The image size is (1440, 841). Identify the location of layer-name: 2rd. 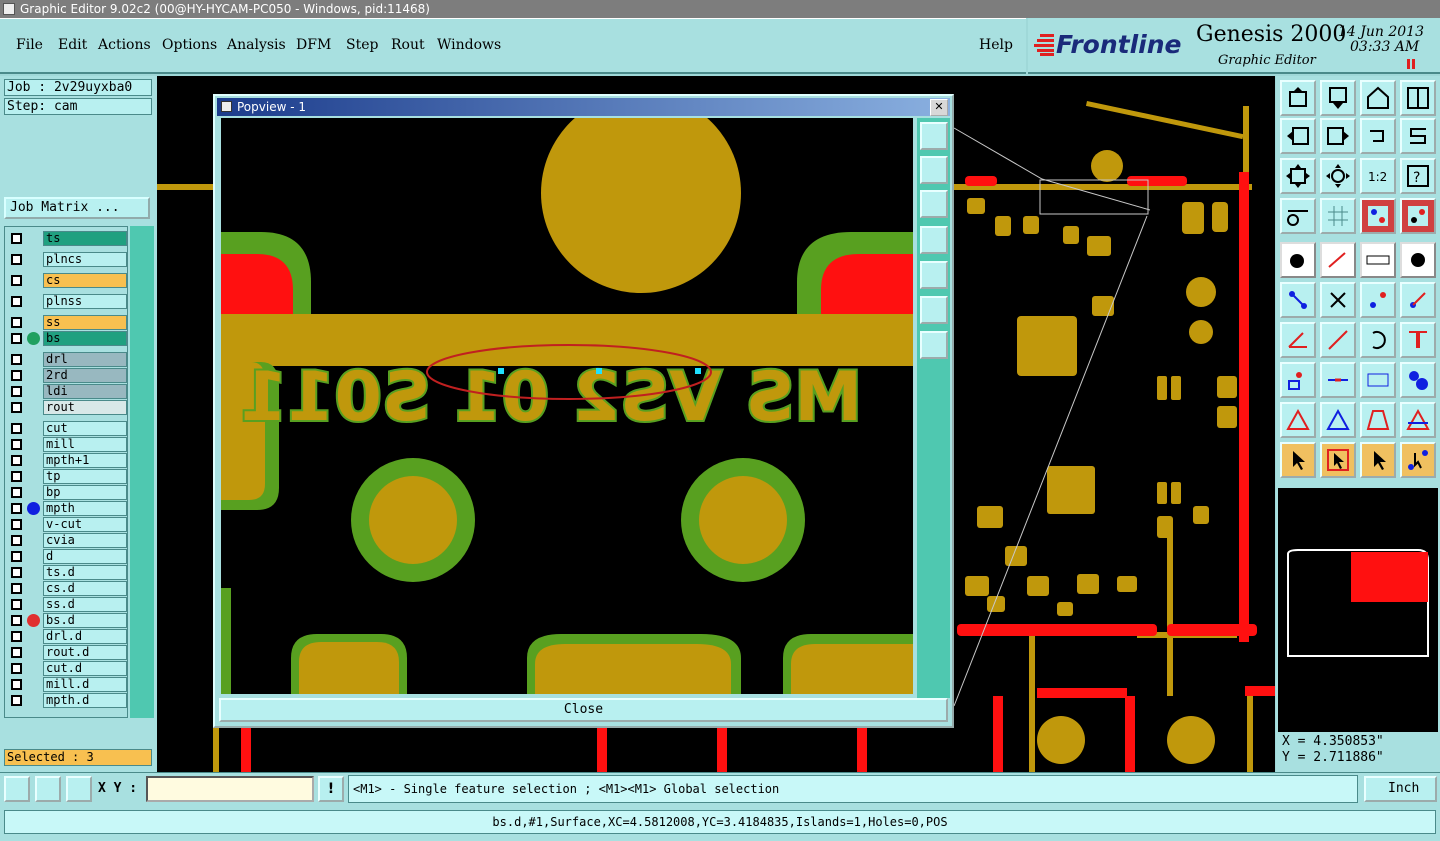
(85, 375).